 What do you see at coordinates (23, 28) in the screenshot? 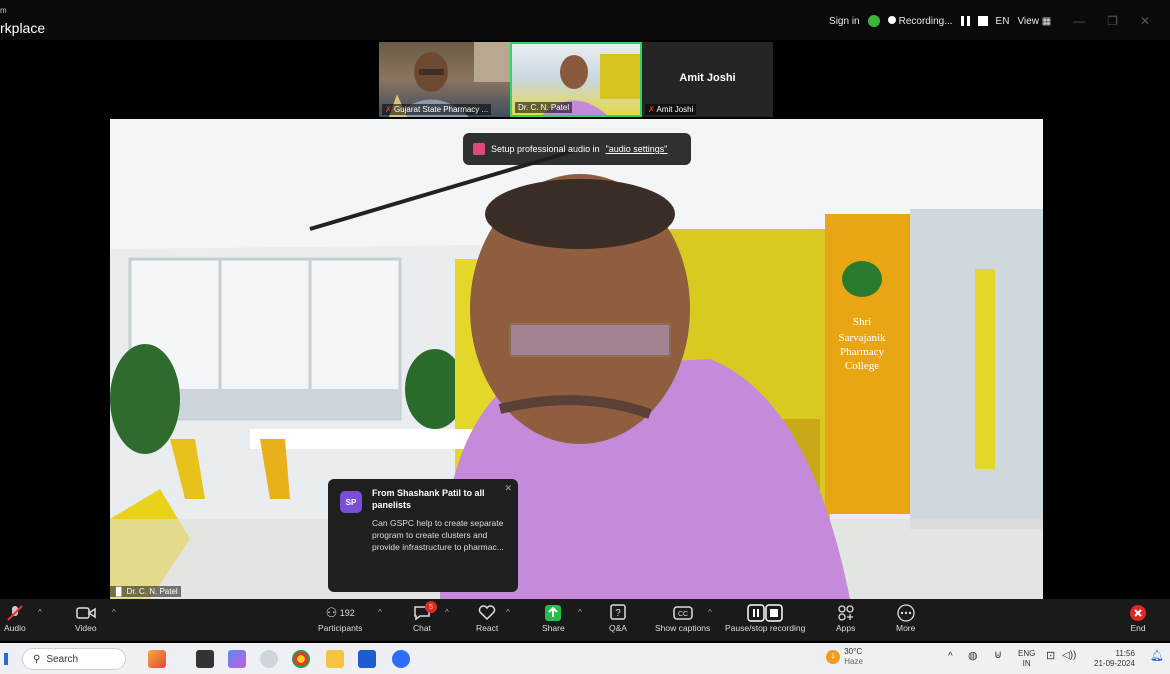
I see `app-name: rkplace` at bounding box center [23, 28].